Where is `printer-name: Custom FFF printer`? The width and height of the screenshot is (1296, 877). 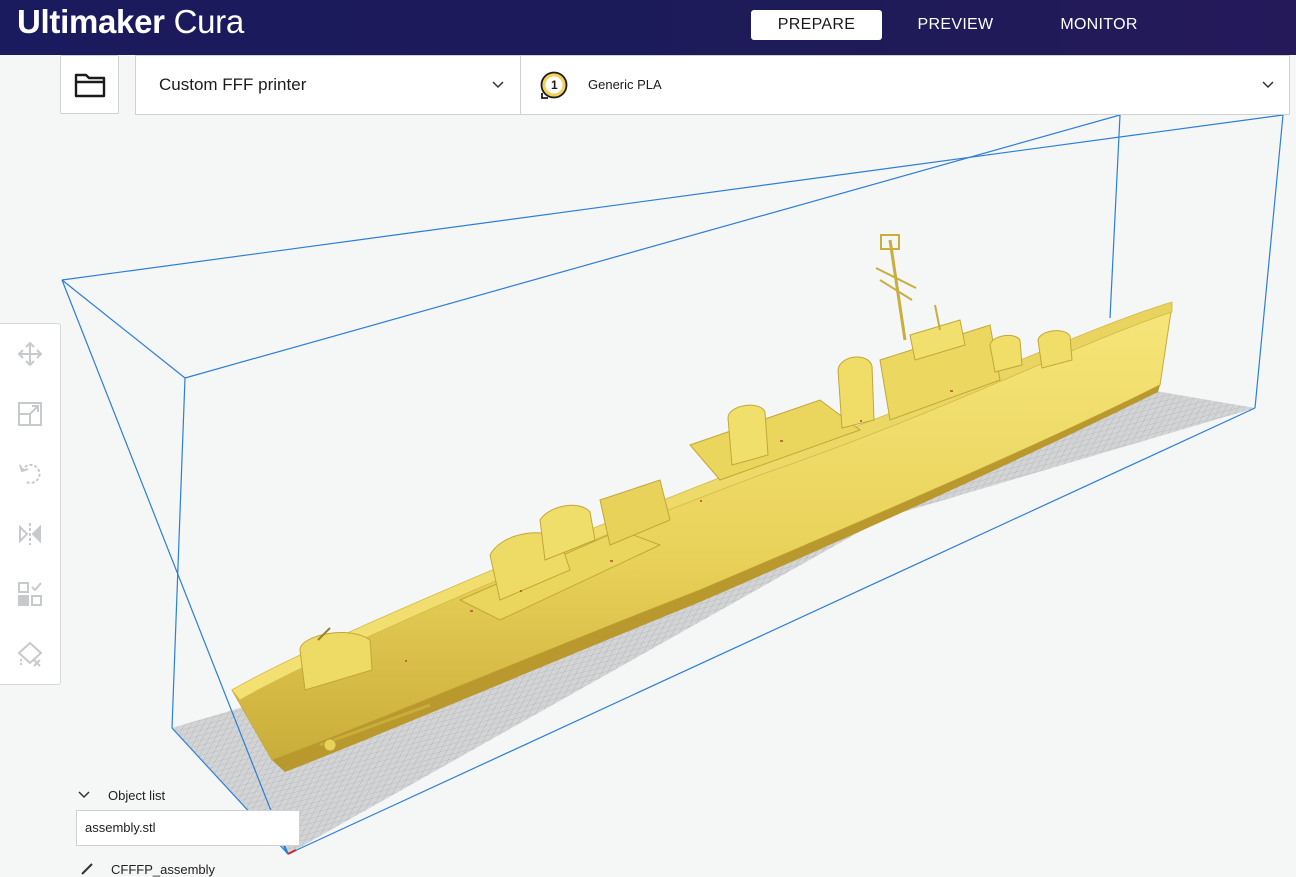
printer-name: Custom FFF printer is located at coordinates (233, 84).